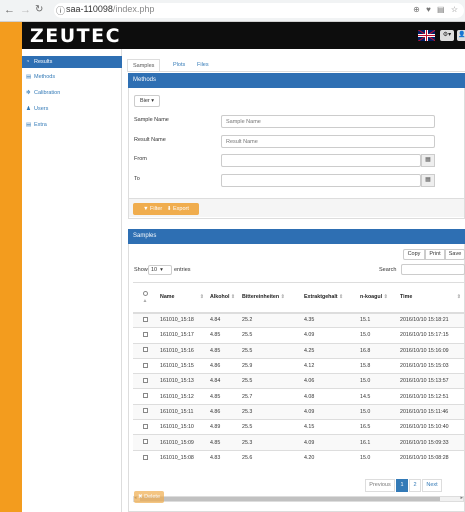 The height and width of the screenshot is (512, 465). I want to click on close-icon: ✖, so click(140, 497).